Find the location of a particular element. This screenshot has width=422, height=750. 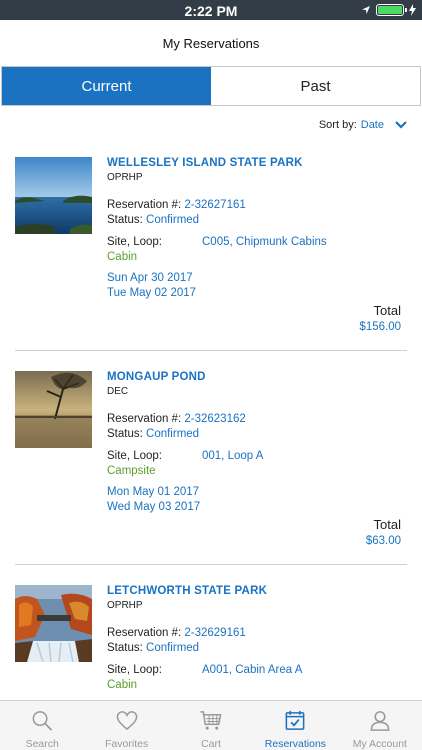

location-arrow-icon is located at coordinates (366, 10).